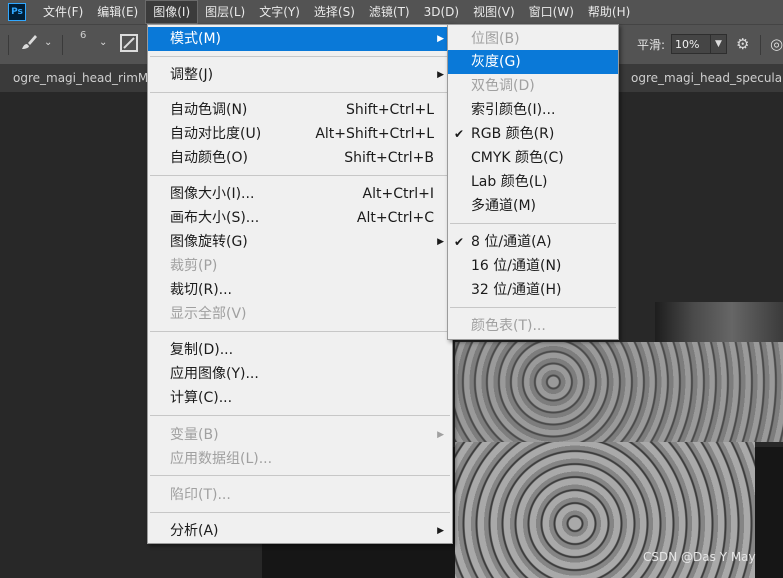 The width and height of the screenshot is (783, 578). I want to click on mode-grayscale: 灰度(G), so click(533, 62).